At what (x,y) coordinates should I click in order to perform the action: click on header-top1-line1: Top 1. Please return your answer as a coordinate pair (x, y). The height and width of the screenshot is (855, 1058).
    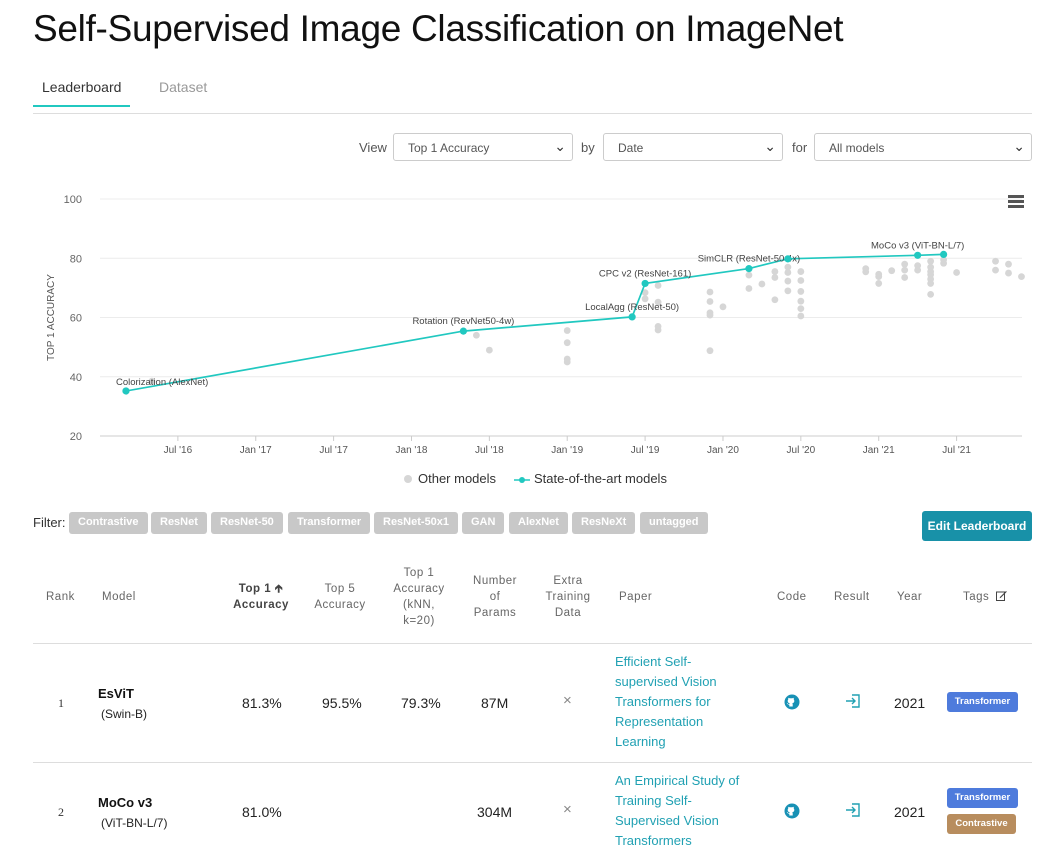
    Looking at the image, I should click on (255, 589).